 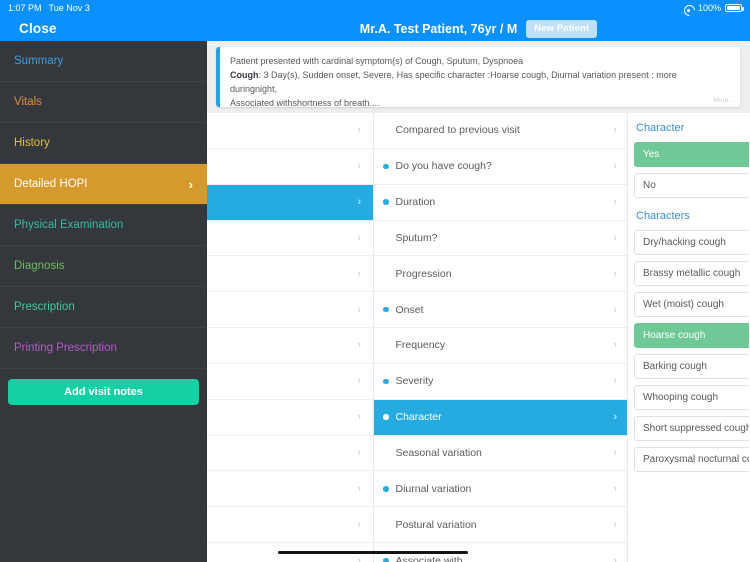 I want to click on option-wet-moist-cough: Wet (moist) cough, so click(x=691, y=304).